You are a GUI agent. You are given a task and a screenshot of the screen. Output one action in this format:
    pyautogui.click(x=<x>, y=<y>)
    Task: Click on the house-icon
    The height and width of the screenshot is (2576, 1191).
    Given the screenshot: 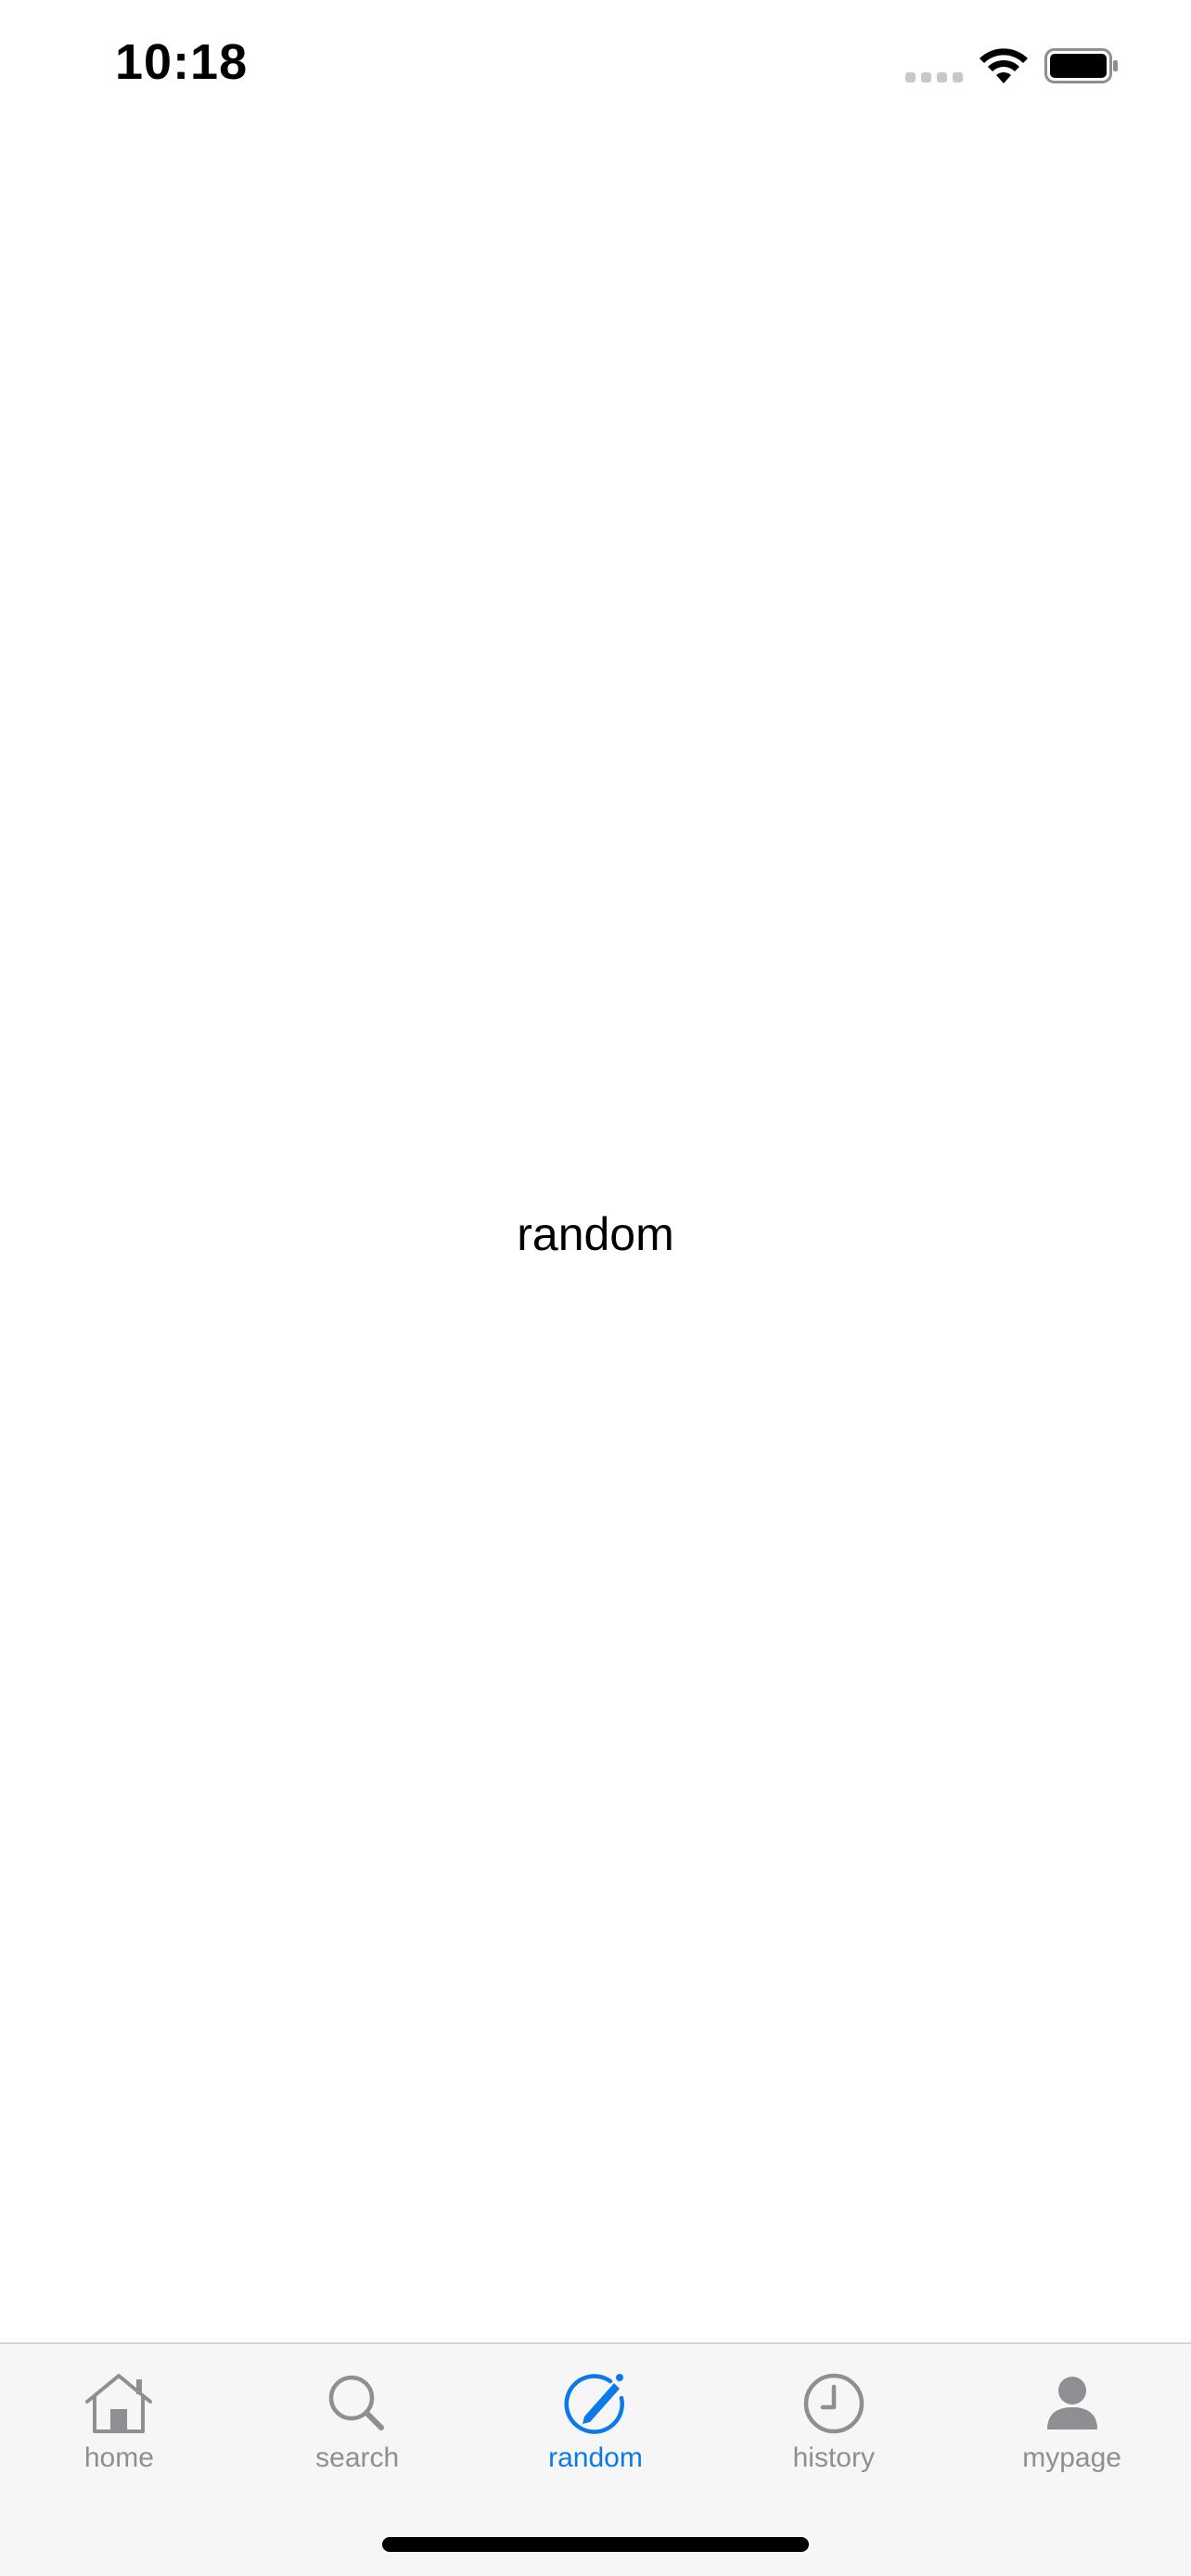 What is the action you would take?
    pyautogui.click(x=119, y=2404)
    